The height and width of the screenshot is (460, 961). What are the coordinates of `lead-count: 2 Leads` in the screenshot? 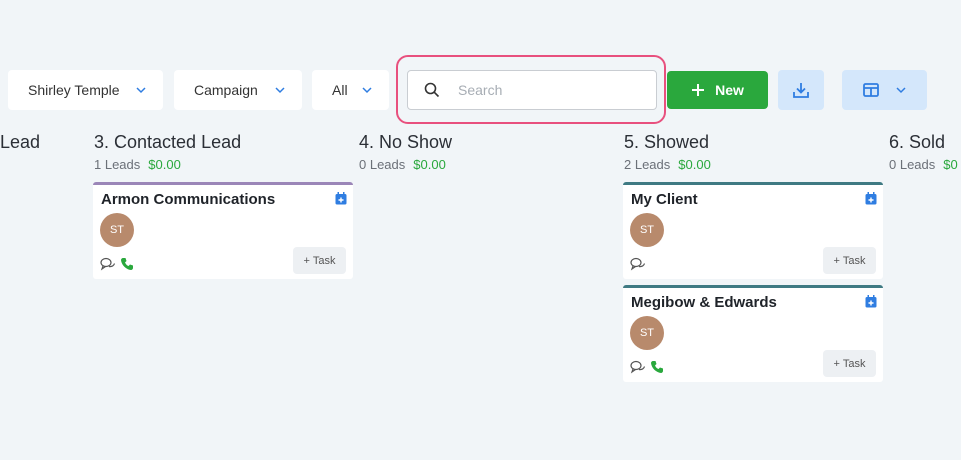 It's located at (647, 164).